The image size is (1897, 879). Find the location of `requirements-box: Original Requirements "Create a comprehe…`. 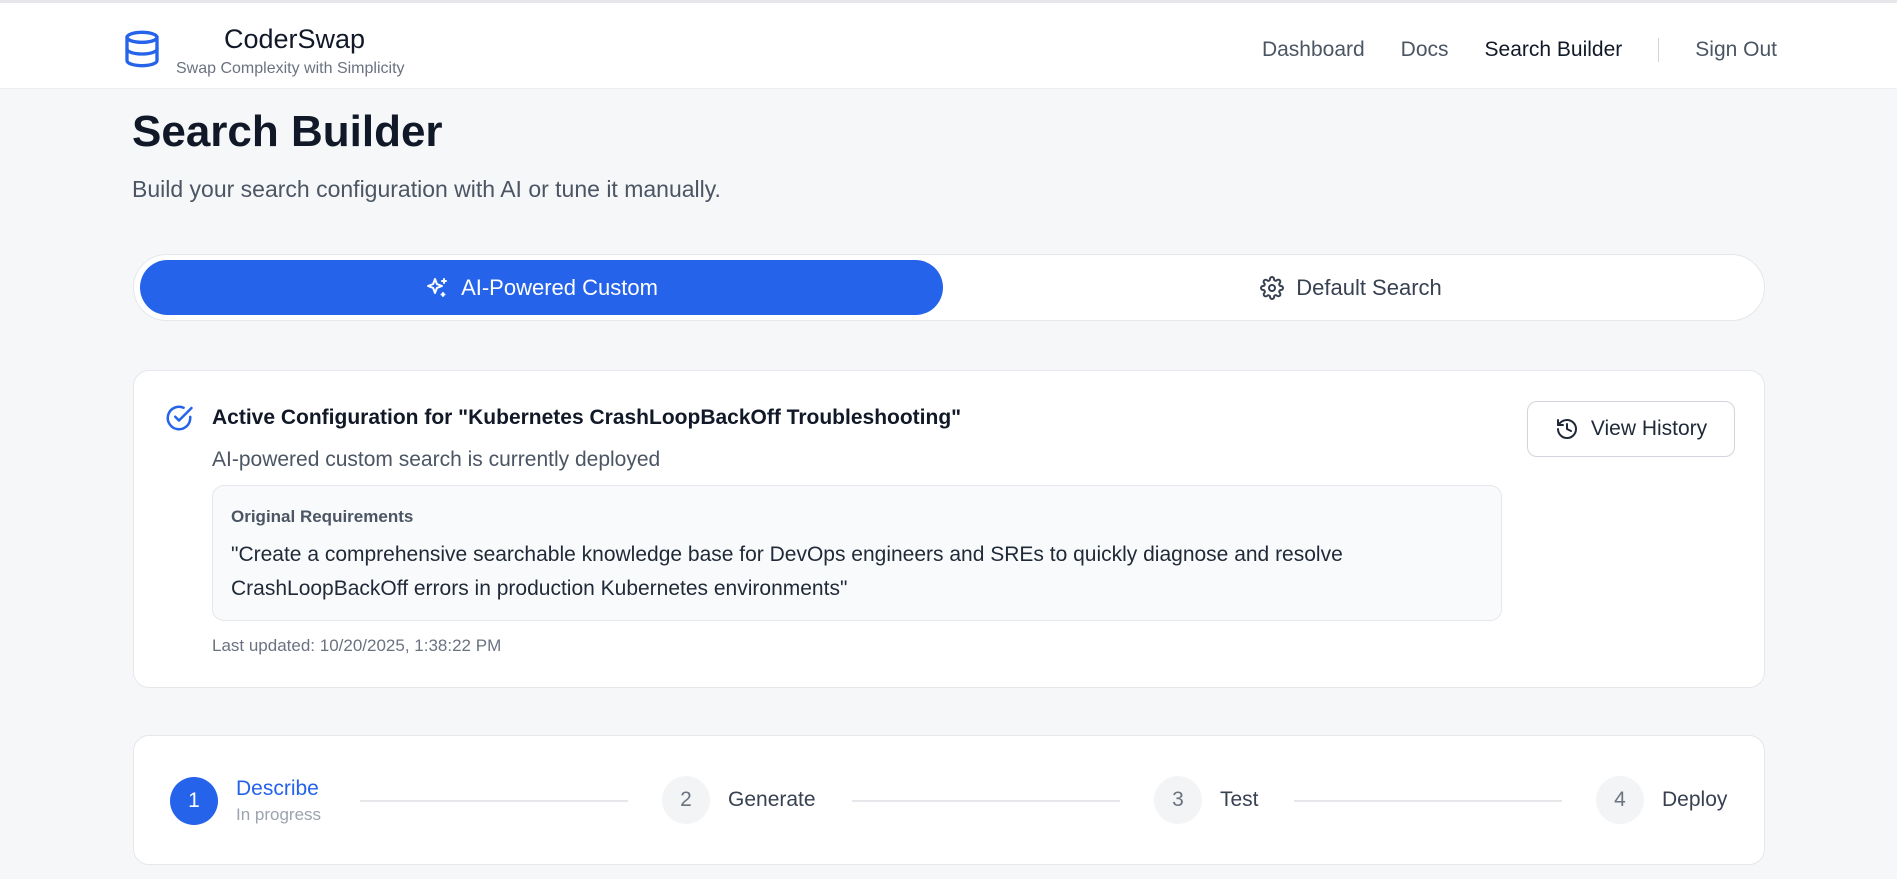

requirements-box: Original Requirements "Create a comprehe… is located at coordinates (857, 553).